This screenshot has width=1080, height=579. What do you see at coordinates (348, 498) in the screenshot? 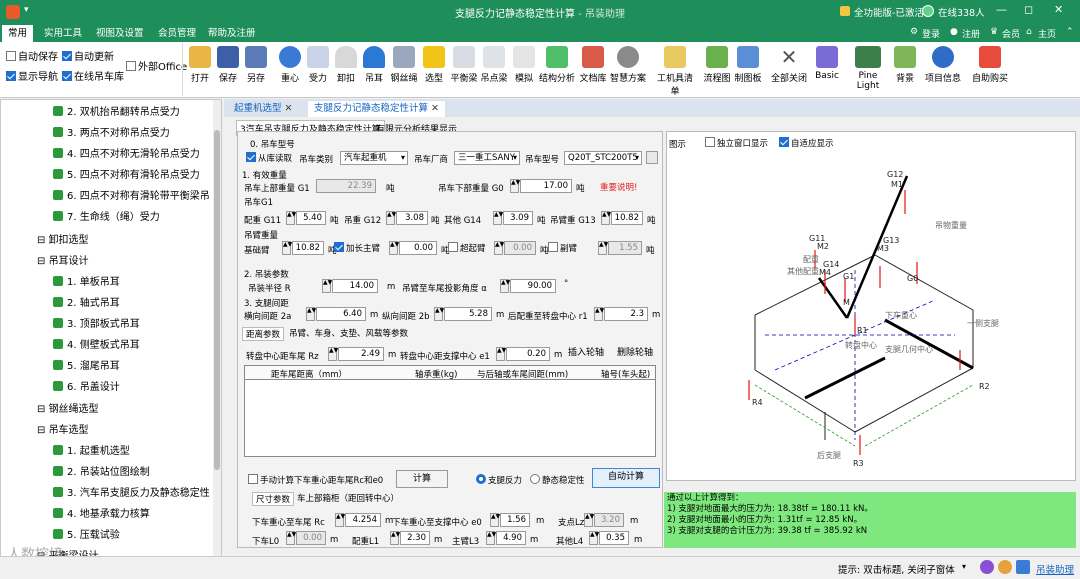
I see `tab-upper-cabinet: 车上部箱柜（距回转中心）` at bounding box center [348, 498].